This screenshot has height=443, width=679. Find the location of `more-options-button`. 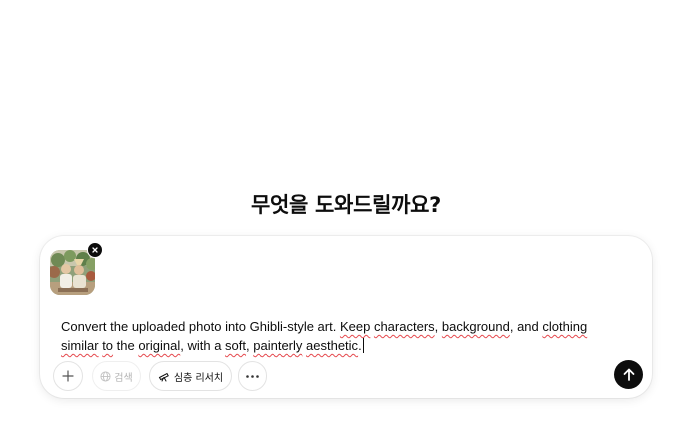

more-options-button is located at coordinates (252, 376).